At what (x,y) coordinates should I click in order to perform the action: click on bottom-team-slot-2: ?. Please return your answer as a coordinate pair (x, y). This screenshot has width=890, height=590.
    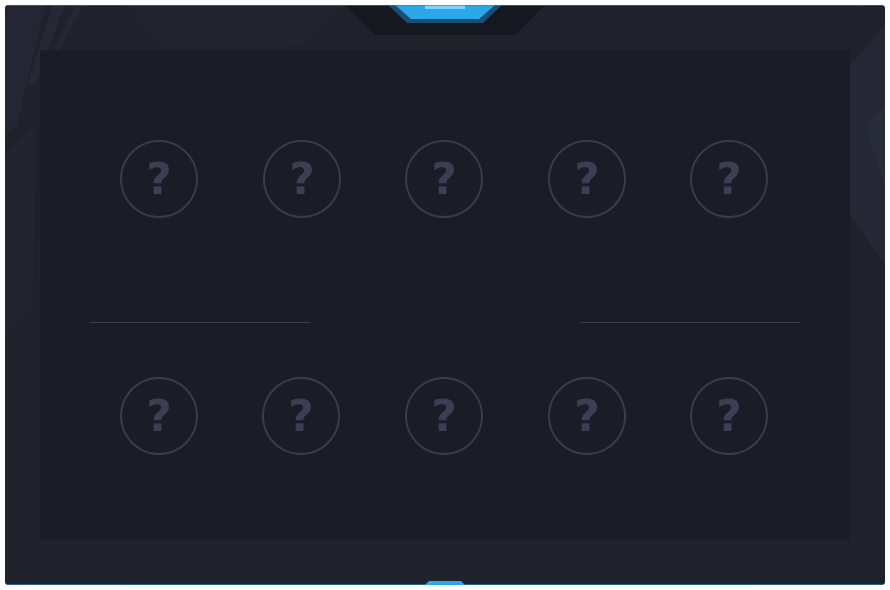
    Looking at the image, I should click on (301, 416).